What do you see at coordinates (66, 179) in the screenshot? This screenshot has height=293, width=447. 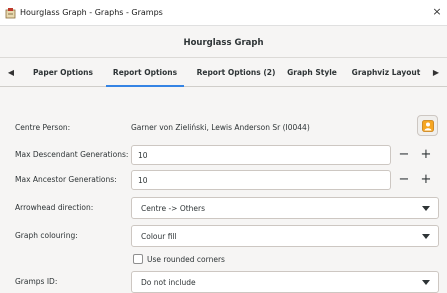 I see `max-ancestor-label: Max Ancestor Generations:` at bounding box center [66, 179].